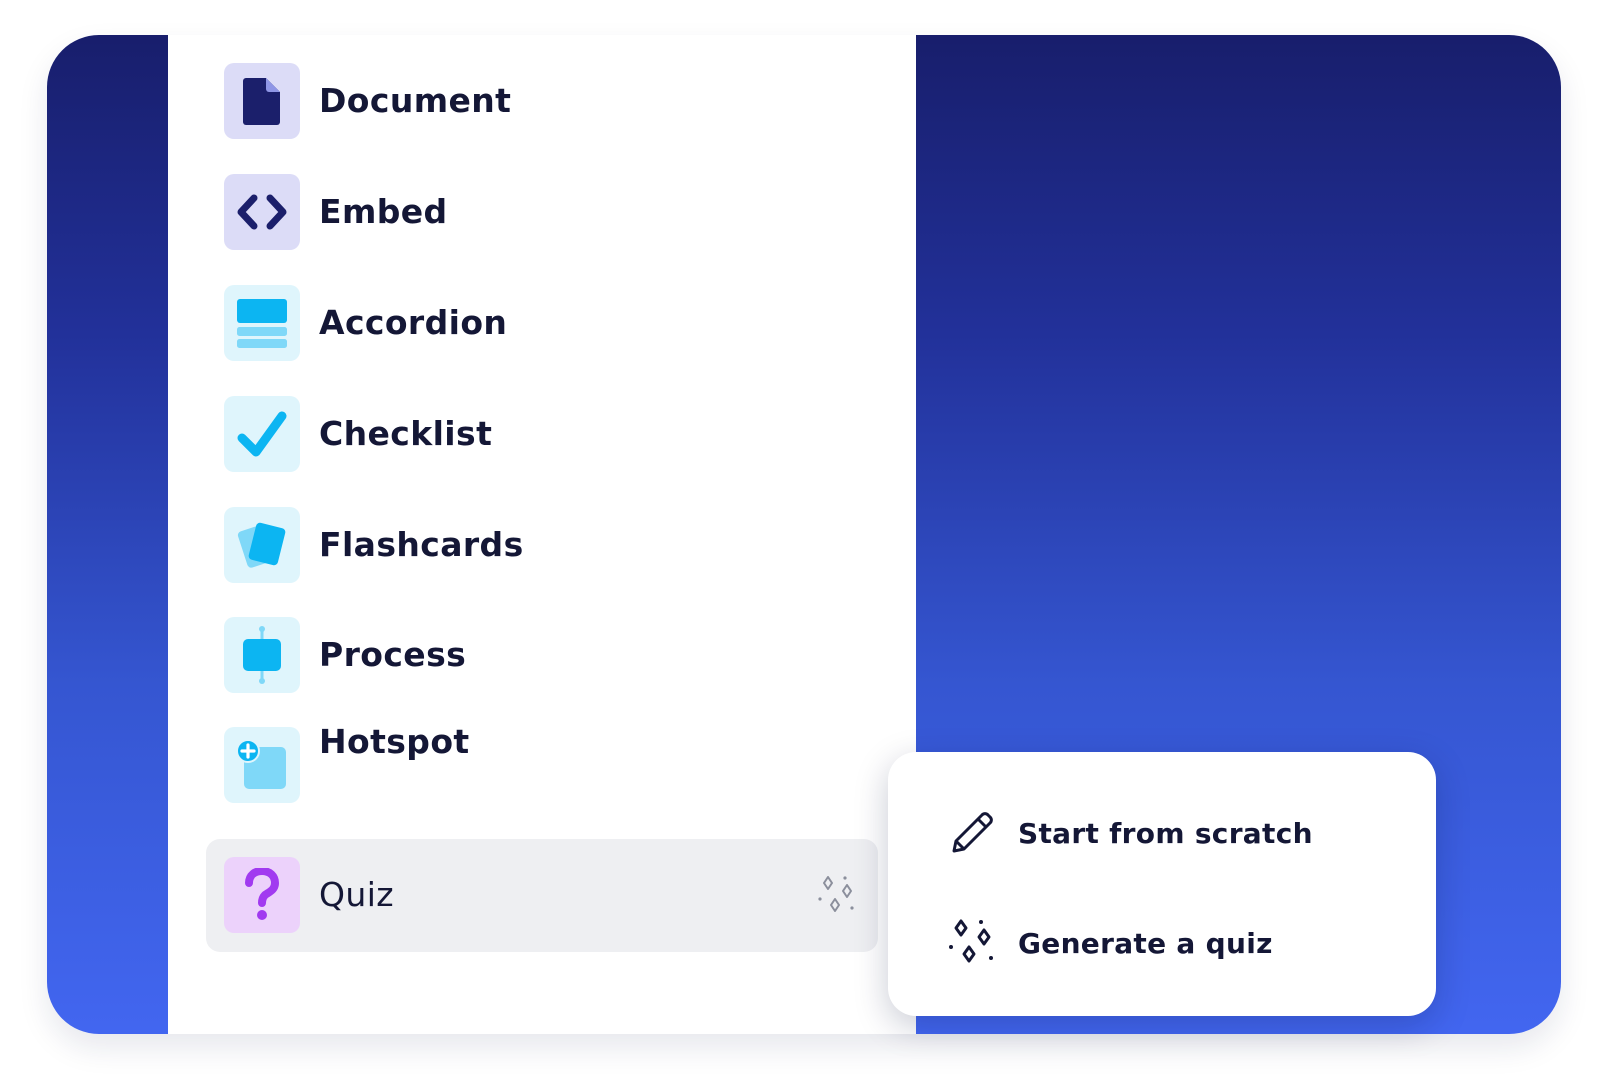  What do you see at coordinates (504, 212) in the screenshot?
I see `menu-item-embed: Embed` at bounding box center [504, 212].